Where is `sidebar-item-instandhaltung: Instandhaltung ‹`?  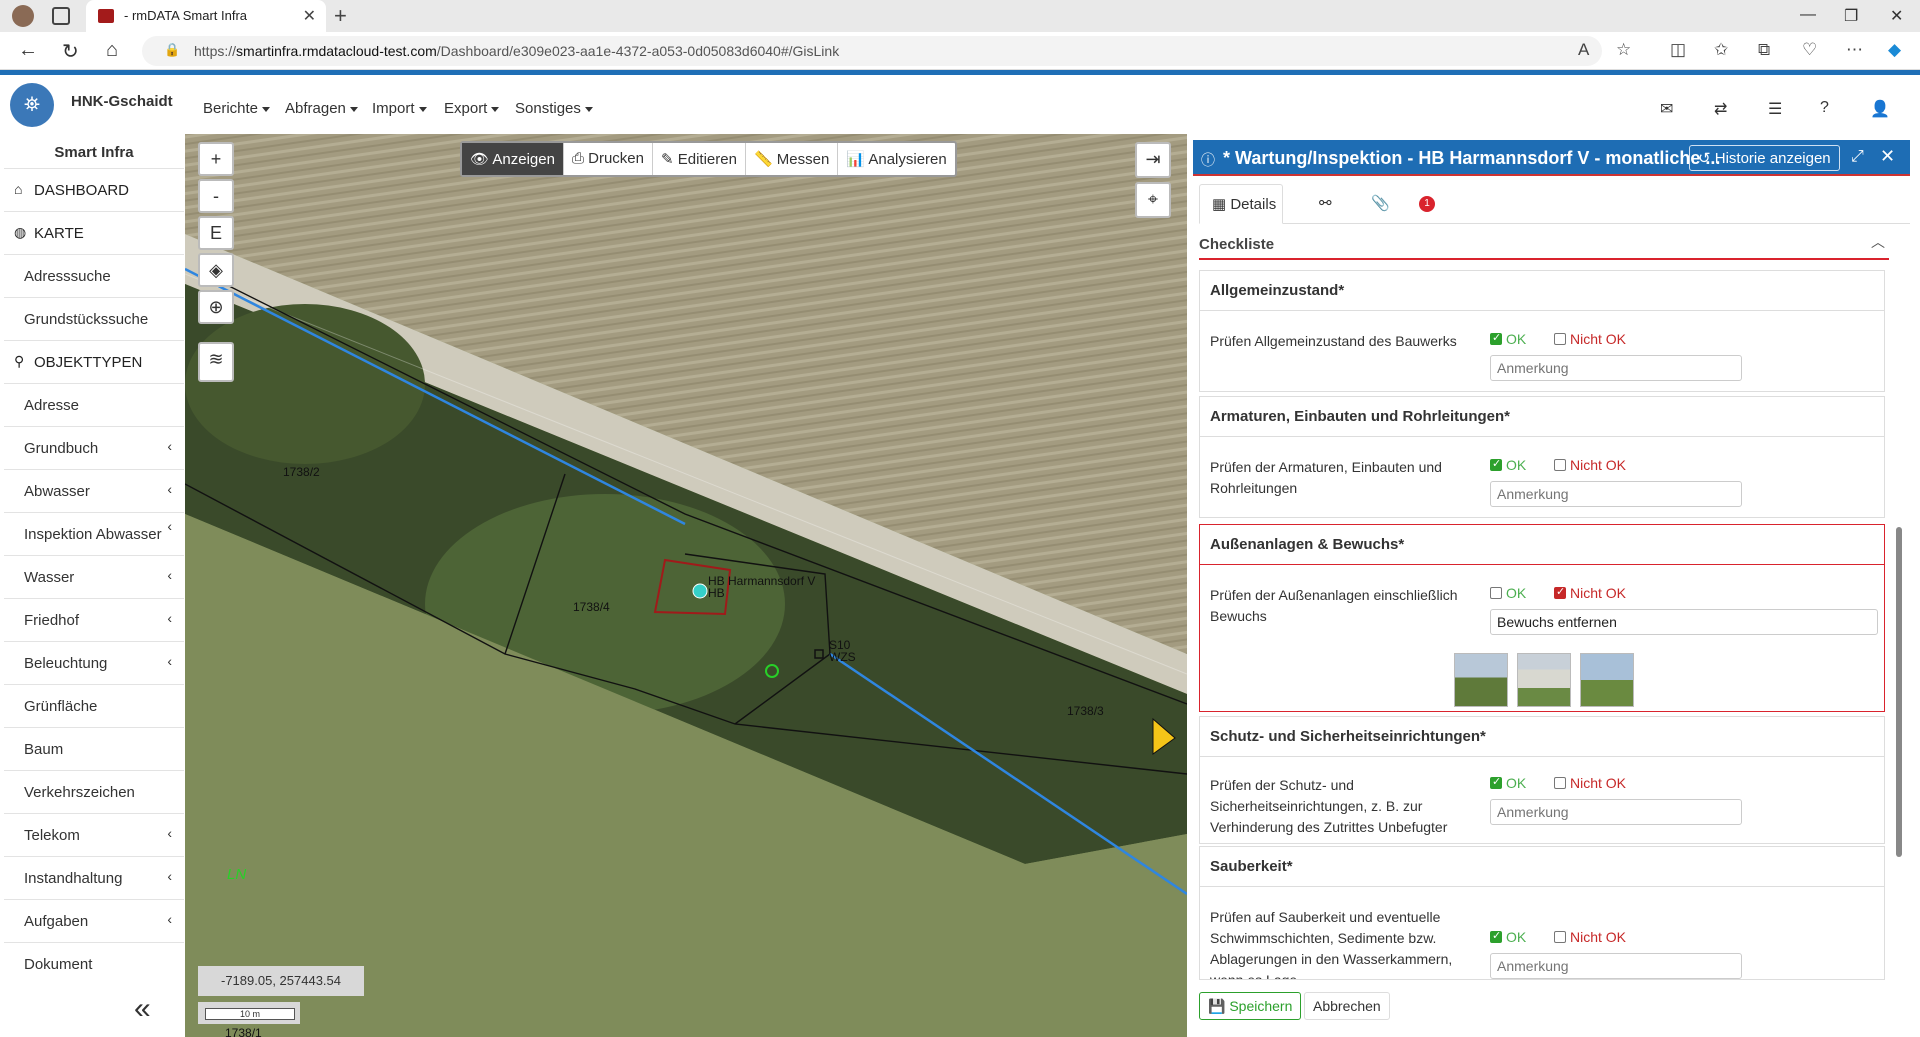
sidebar-item-instandhaltung: Instandhaltung ‹ is located at coordinates (94, 877).